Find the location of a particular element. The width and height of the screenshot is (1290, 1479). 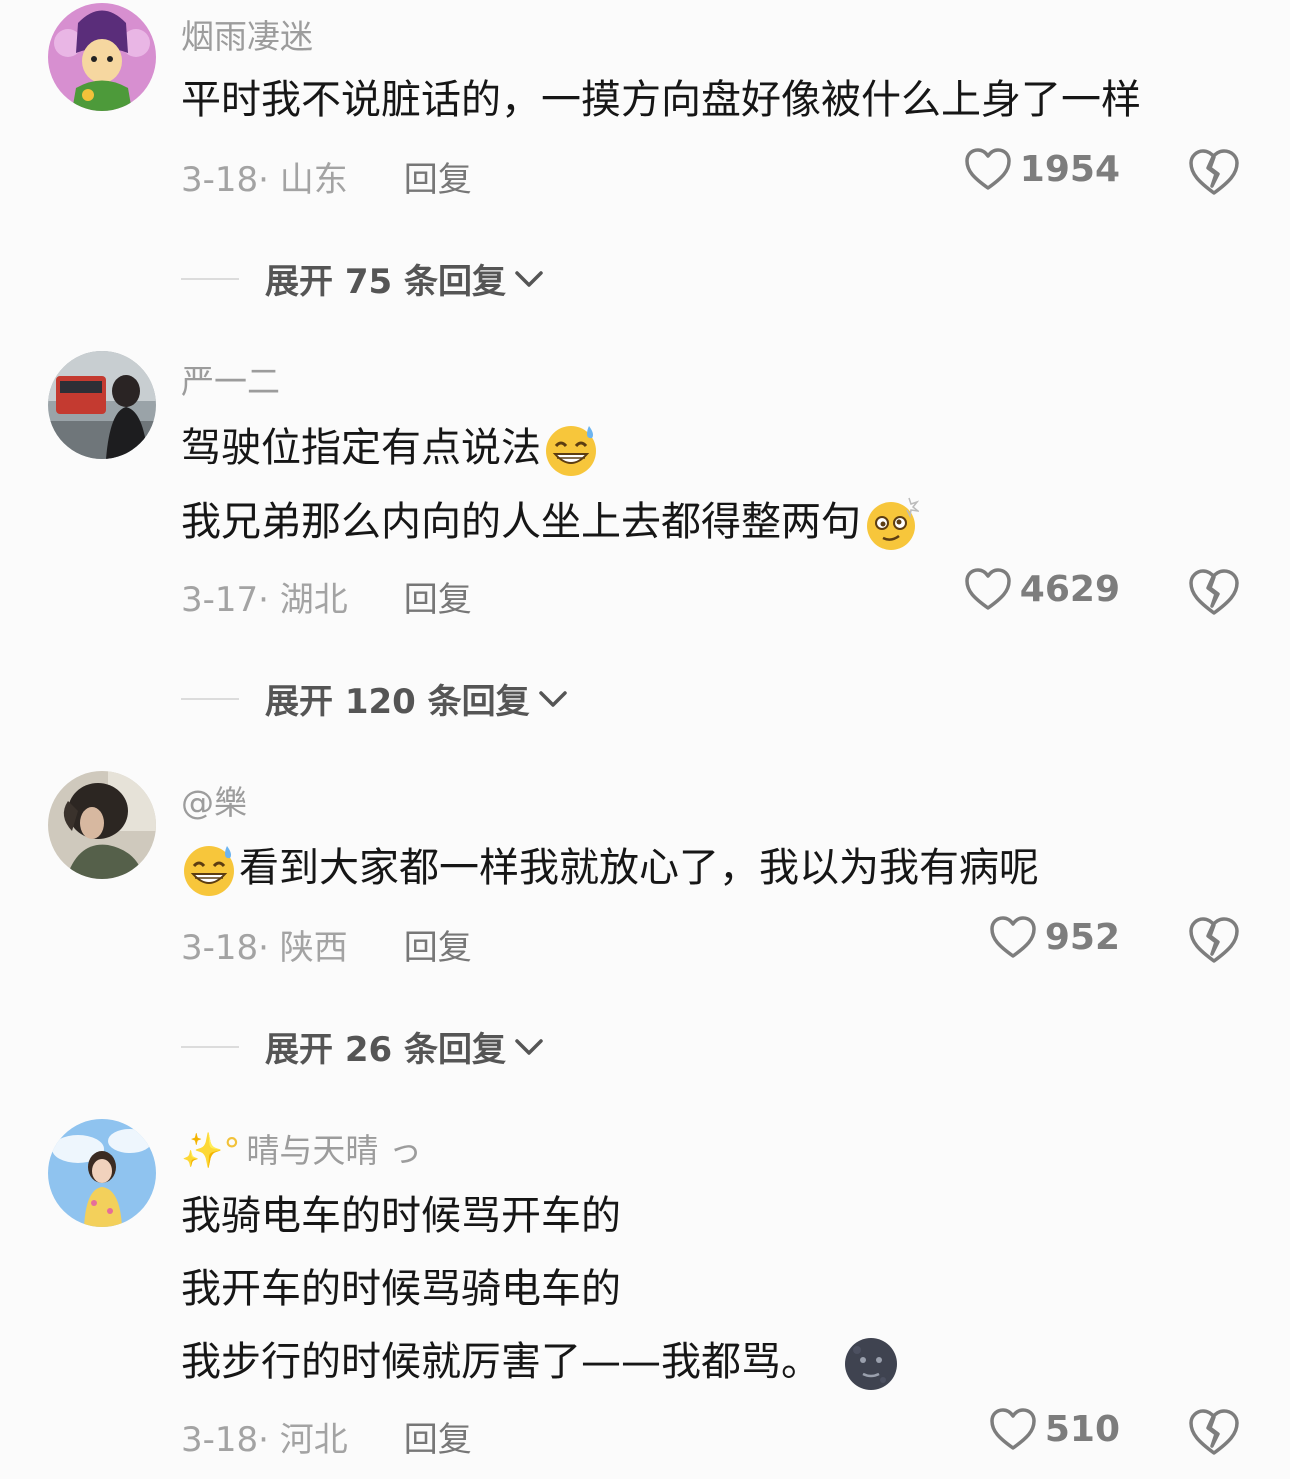

comment-text: 平时我不说脏话的，一摸方向盘好像被什么上身了一样 is located at coordinates (661, 100).